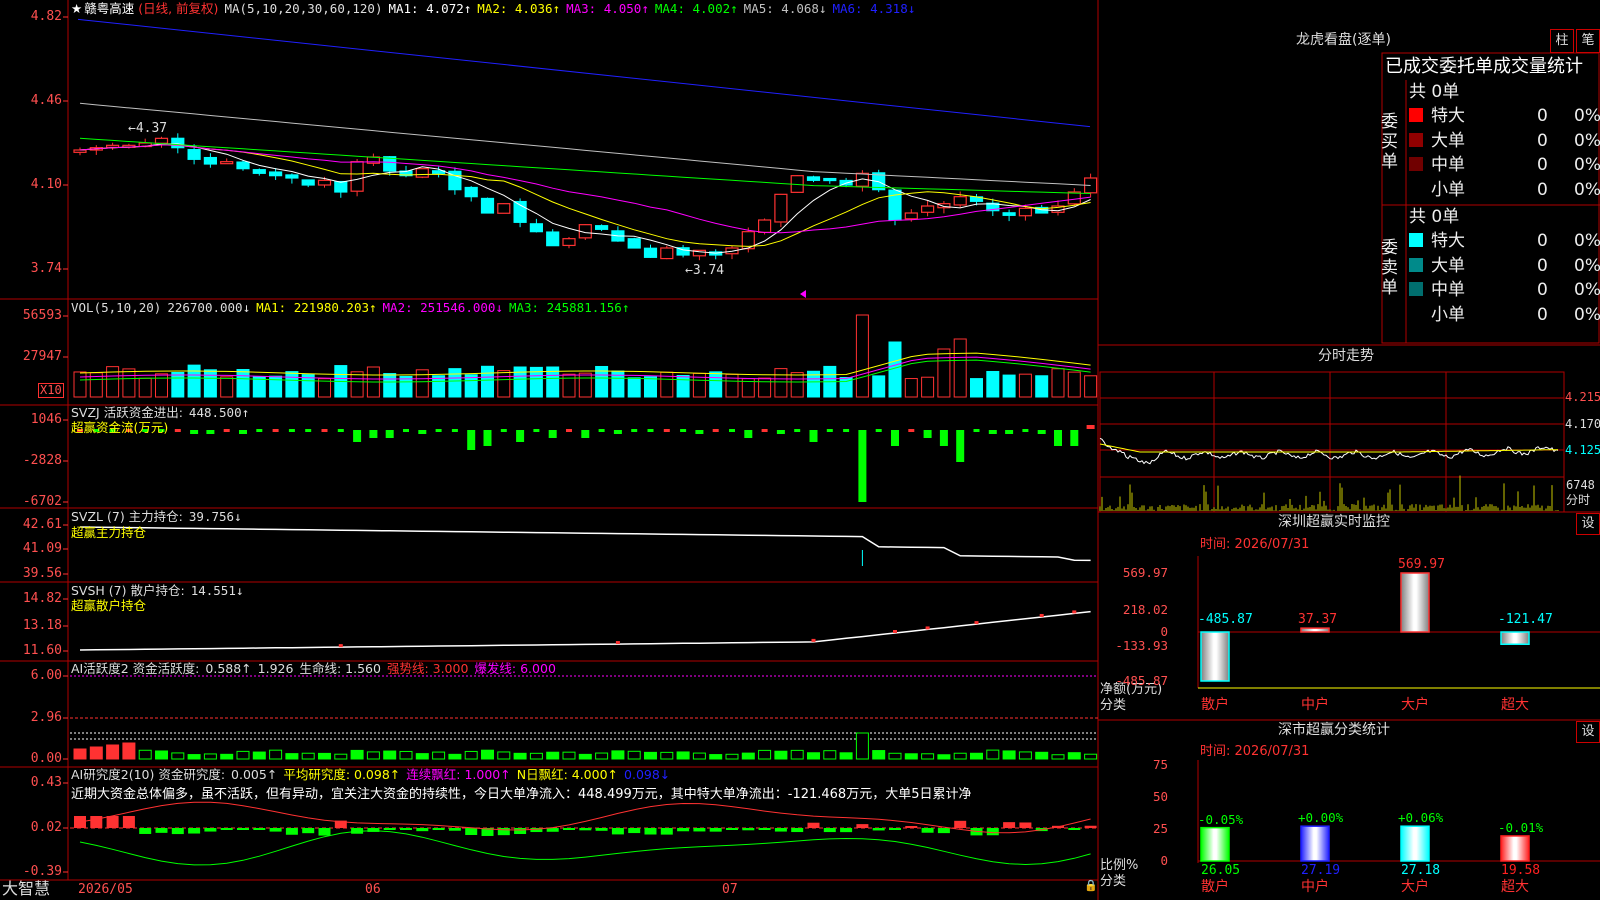 Image resolution: width=1600 pixels, height=900 pixels. What do you see at coordinates (1416, 240) in the screenshot?
I see `category-swatch` at bounding box center [1416, 240].